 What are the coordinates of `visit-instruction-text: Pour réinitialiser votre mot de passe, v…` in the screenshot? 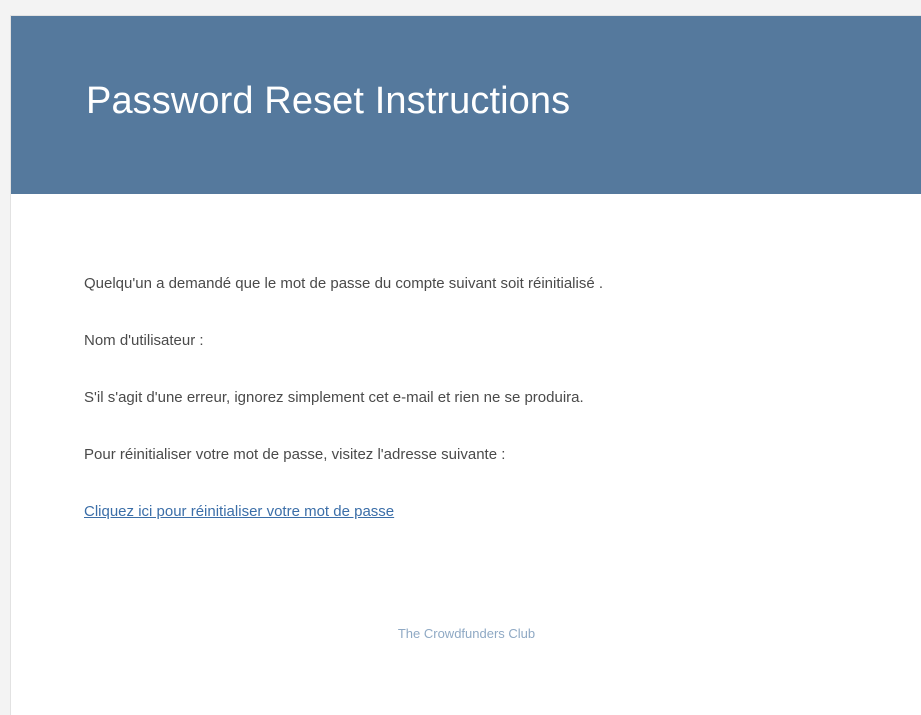 It's located at (295, 454).